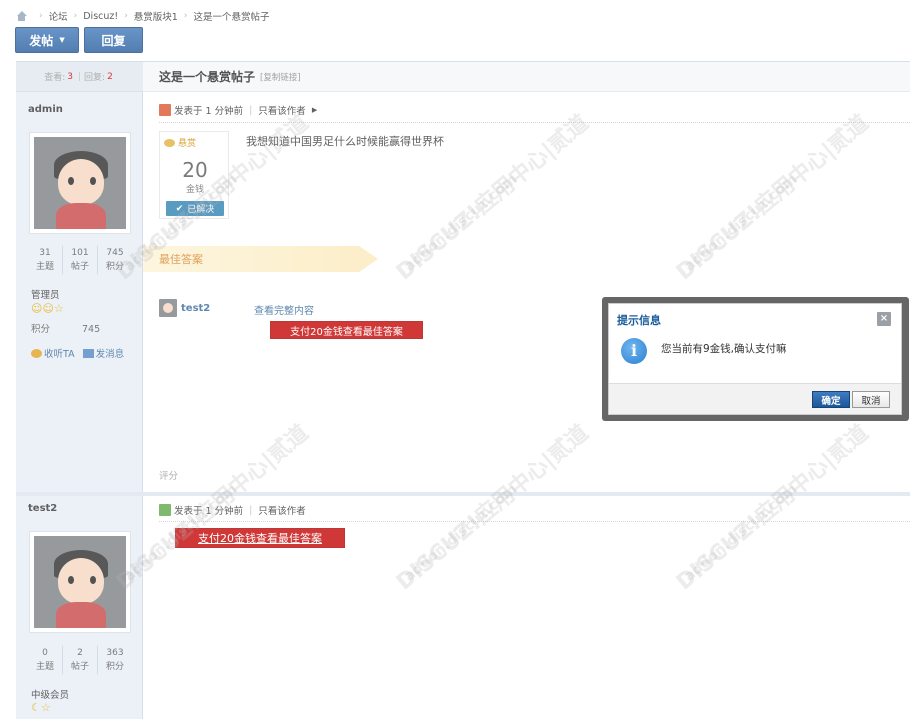  Describe the element at coordinates (755, 398) in the screenshot. I see `dialog-footer: 确定 取消` at that location.